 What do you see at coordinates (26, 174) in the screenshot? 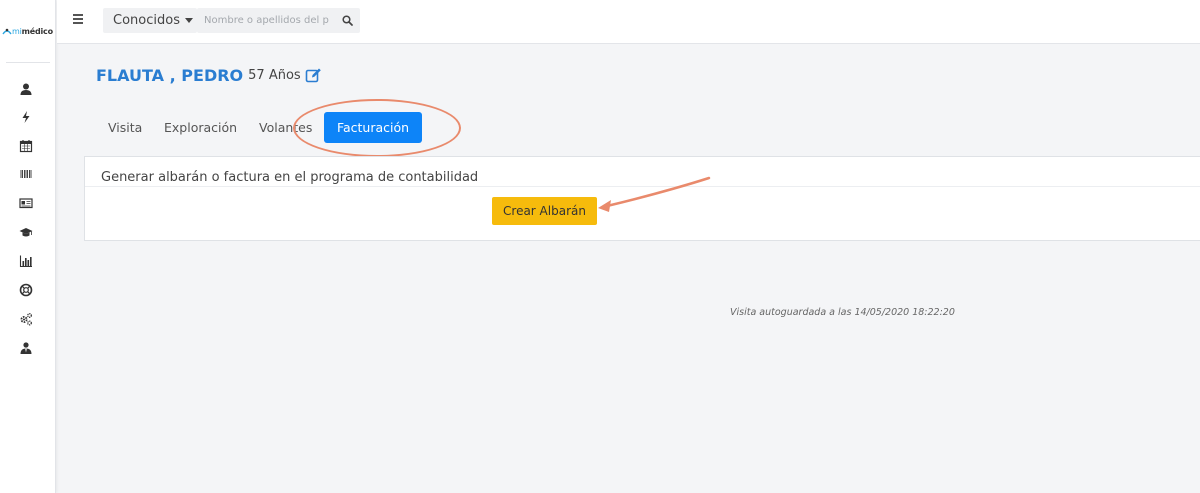
I see `barcode-icon` at bounding box center [26, 174].